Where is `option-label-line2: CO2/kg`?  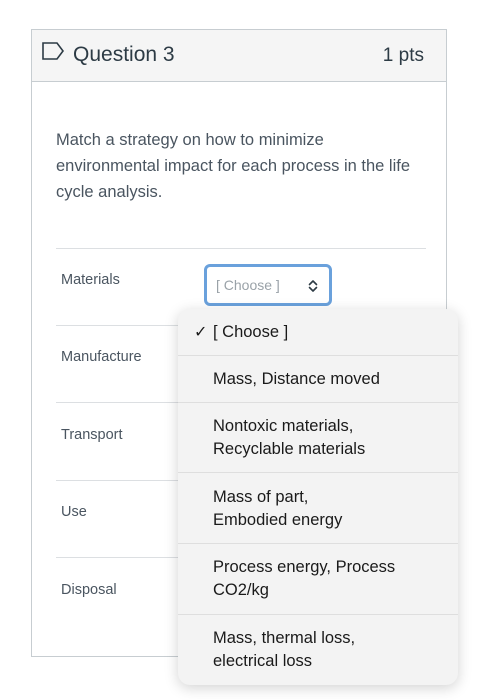
option-label-line2: CO2/kg is located at coordinates (241, 590).